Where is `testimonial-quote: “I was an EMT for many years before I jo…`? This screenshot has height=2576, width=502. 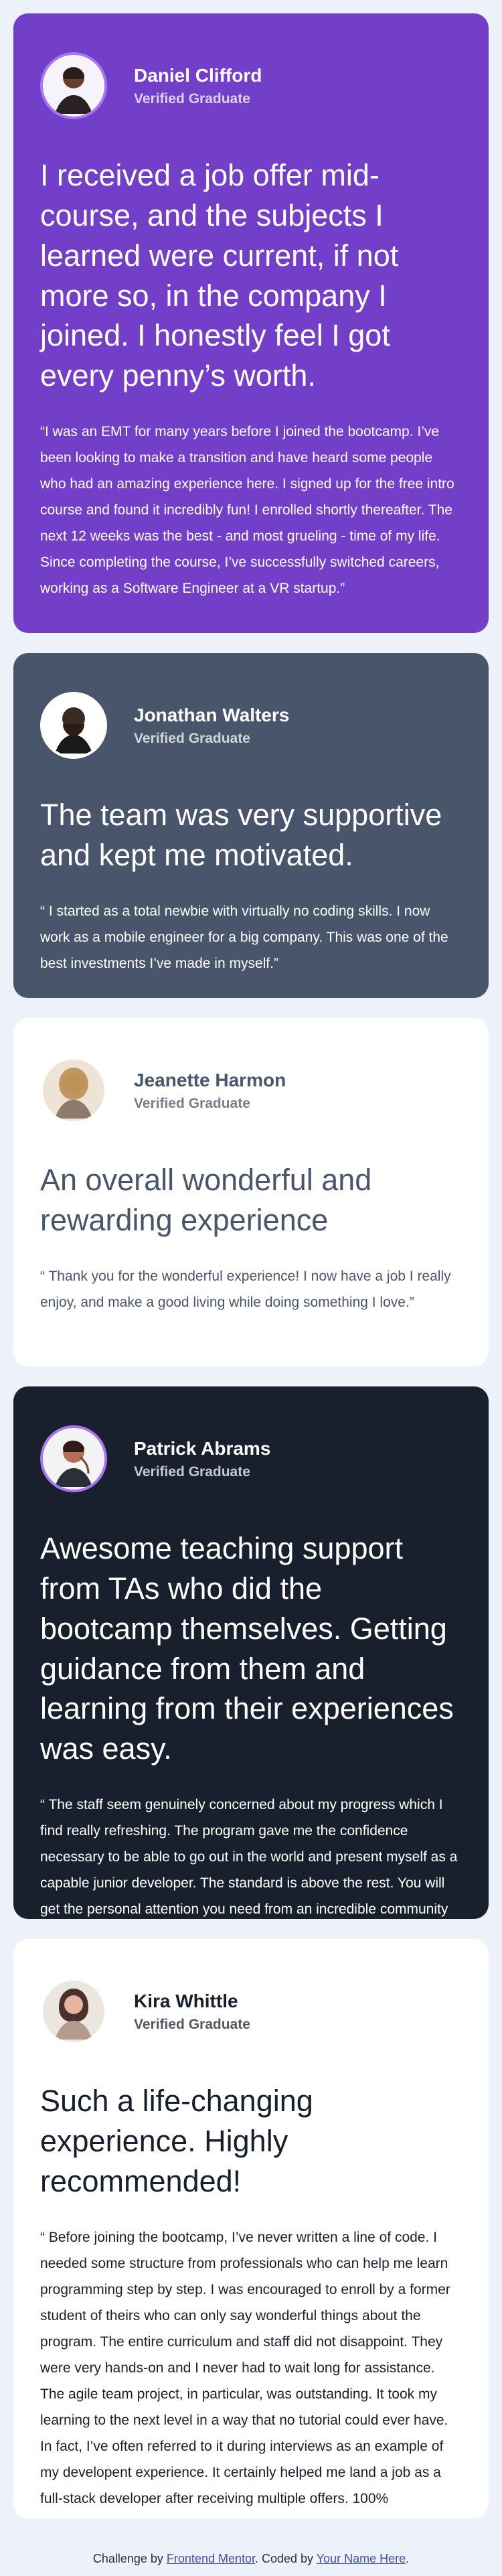
testimonial-quote: “I was an EMT for many years before I jo… is located at coordinates (247, 510).